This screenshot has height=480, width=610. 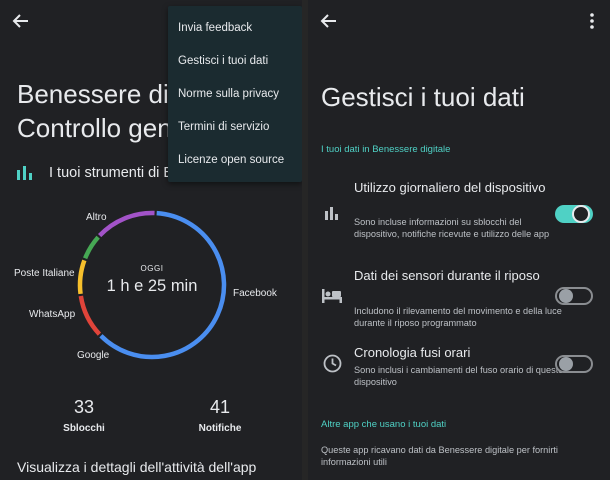 What do you see at coordinates (90, 315) in the screenshot?
I see `donut-segment-google` at bounding box center [90, 315].